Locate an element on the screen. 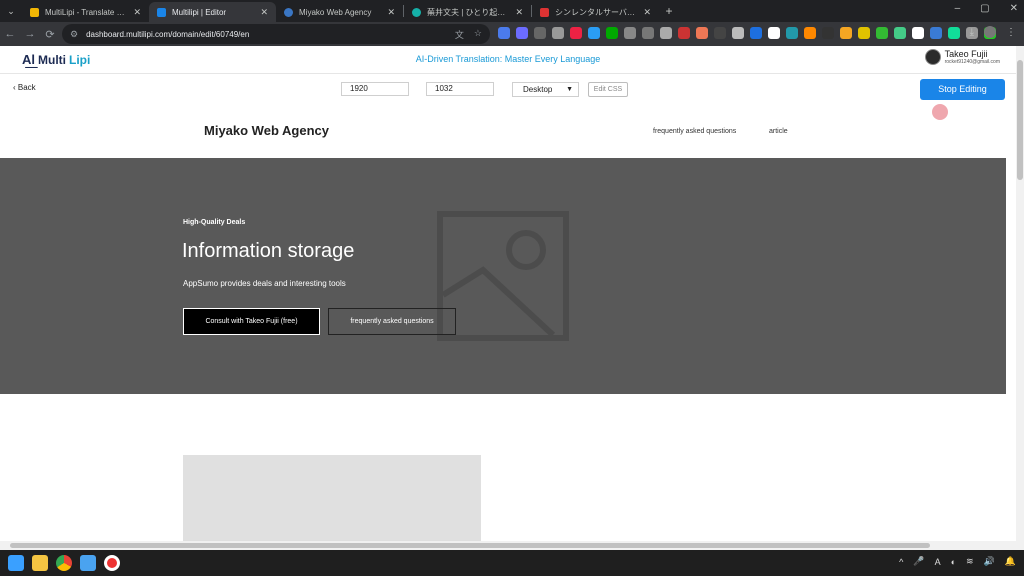 The width and height of the screenshot is (1024, 576). minimize-icon: – is located at coordinates (958, 8).